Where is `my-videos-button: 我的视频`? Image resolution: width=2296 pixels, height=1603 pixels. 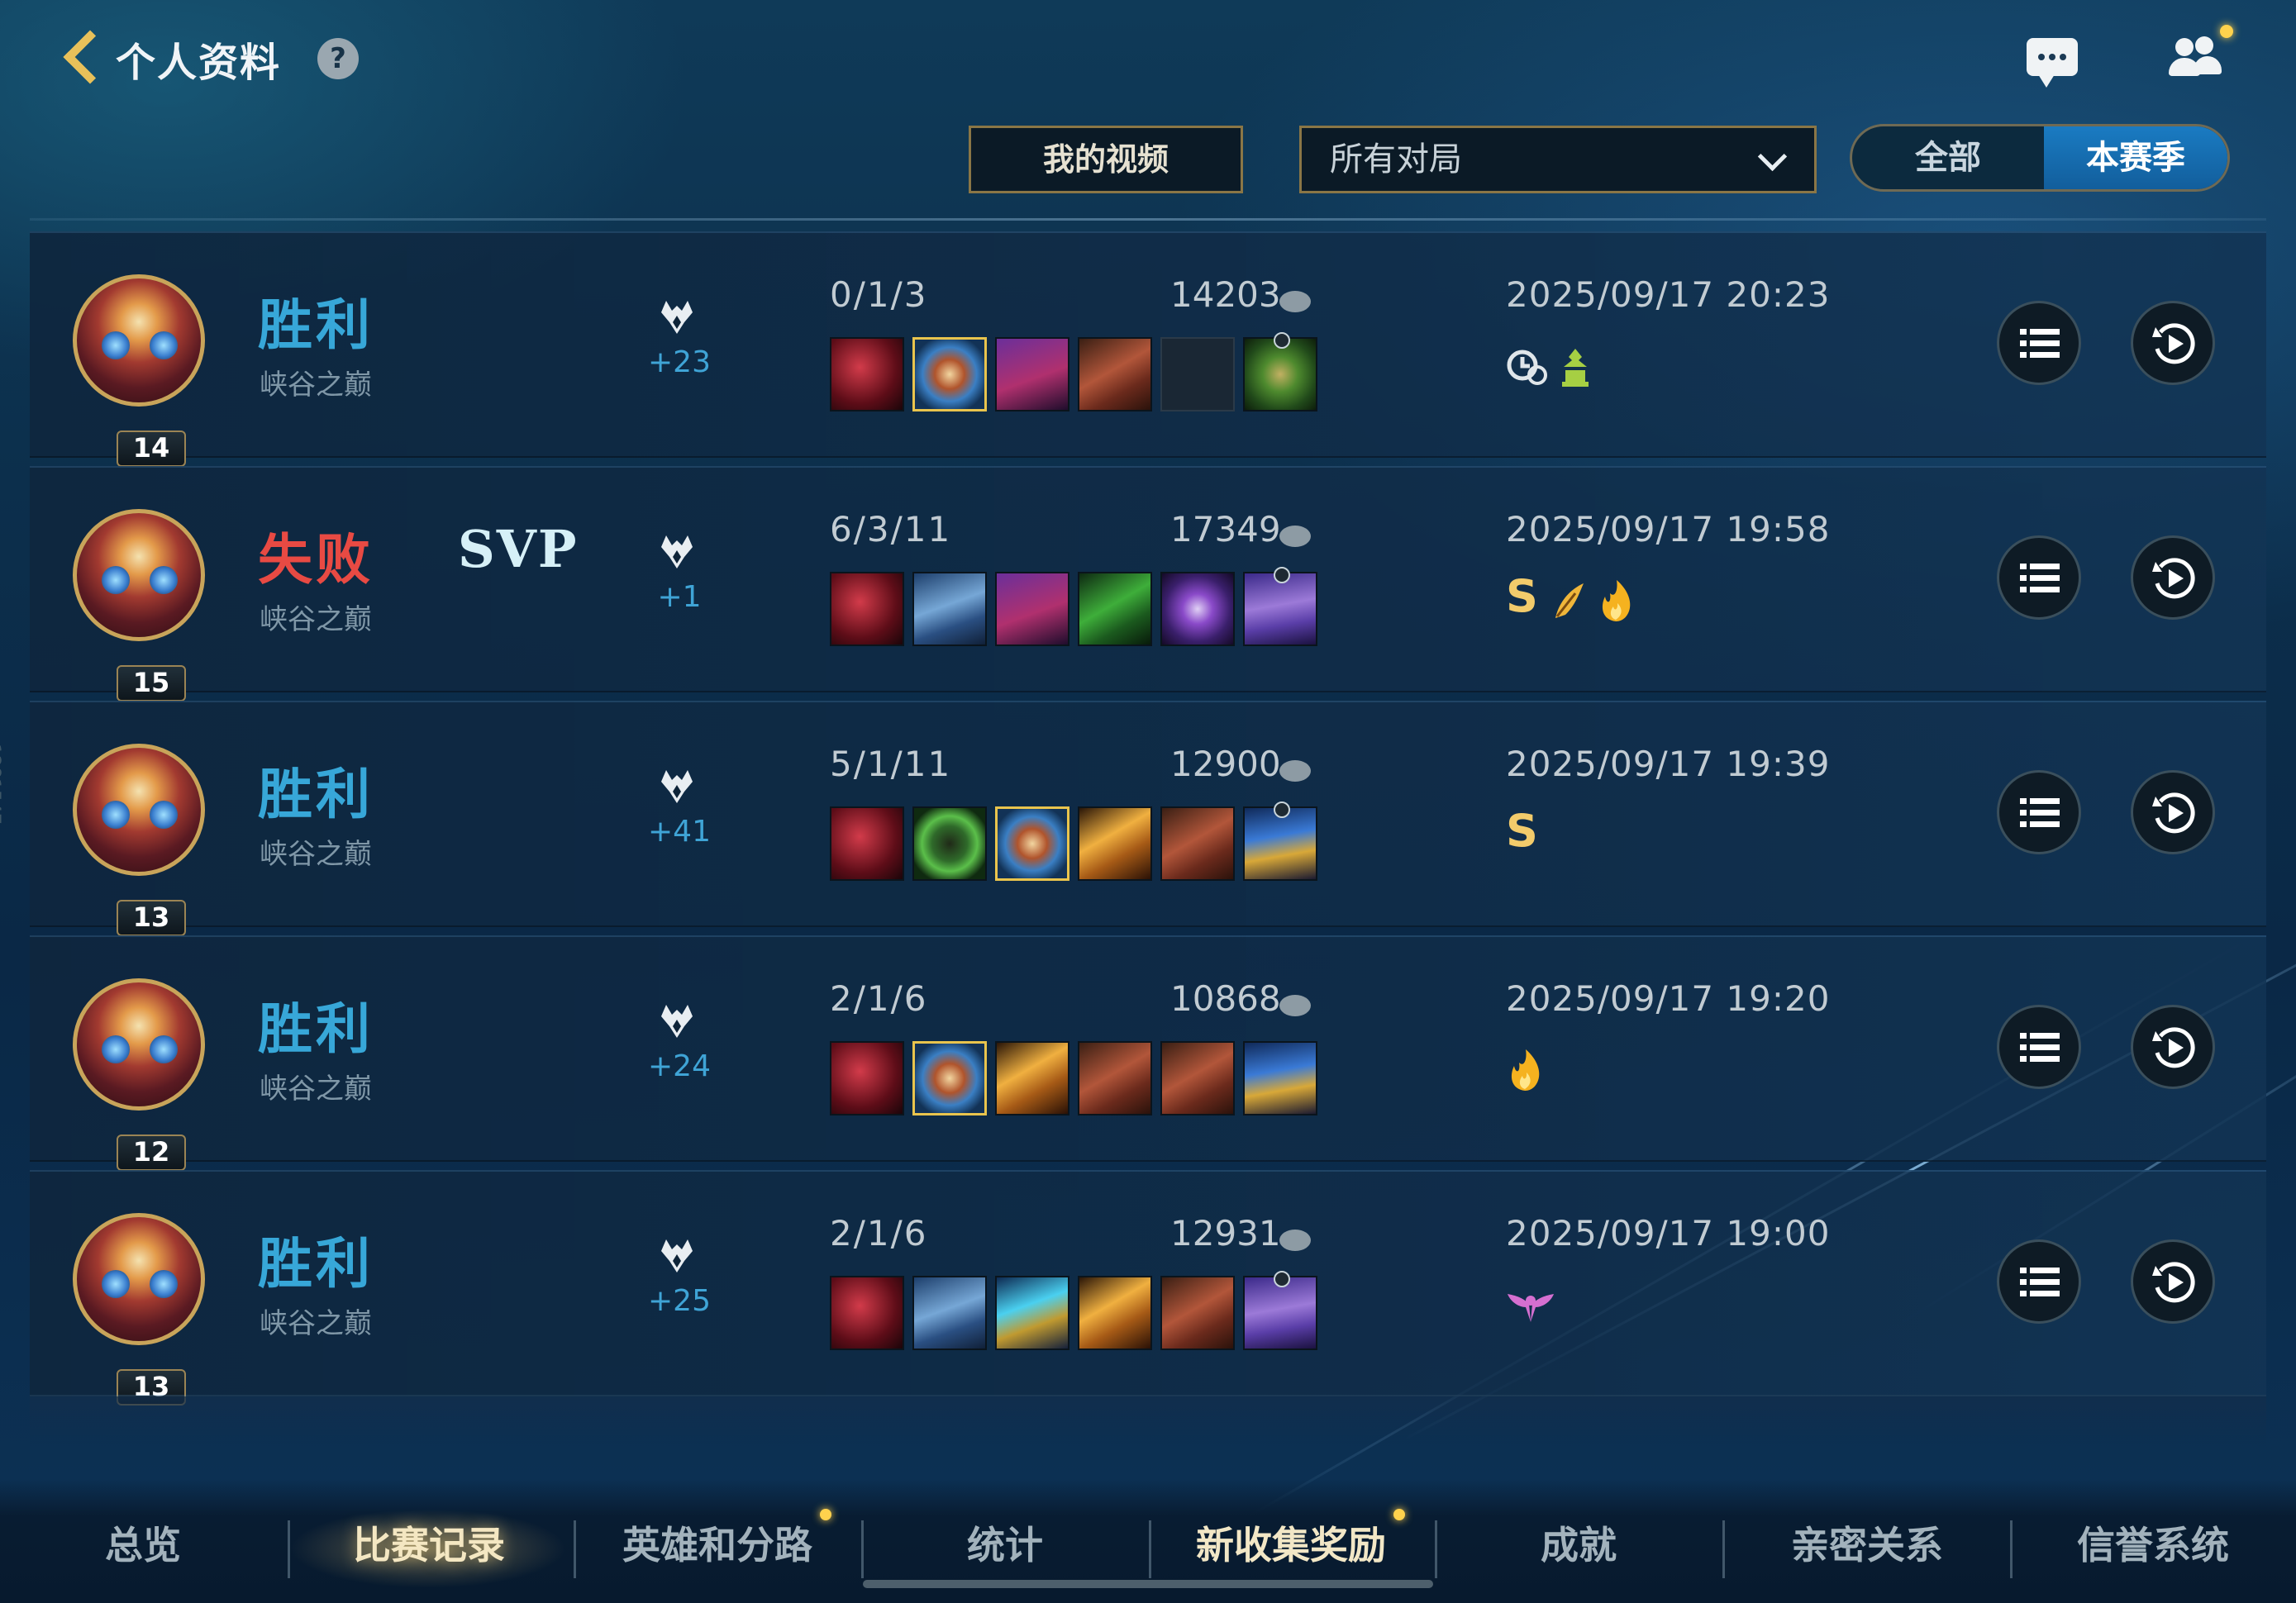
my-videos-button: 我的视频 is located at coordinates (1106, 159).